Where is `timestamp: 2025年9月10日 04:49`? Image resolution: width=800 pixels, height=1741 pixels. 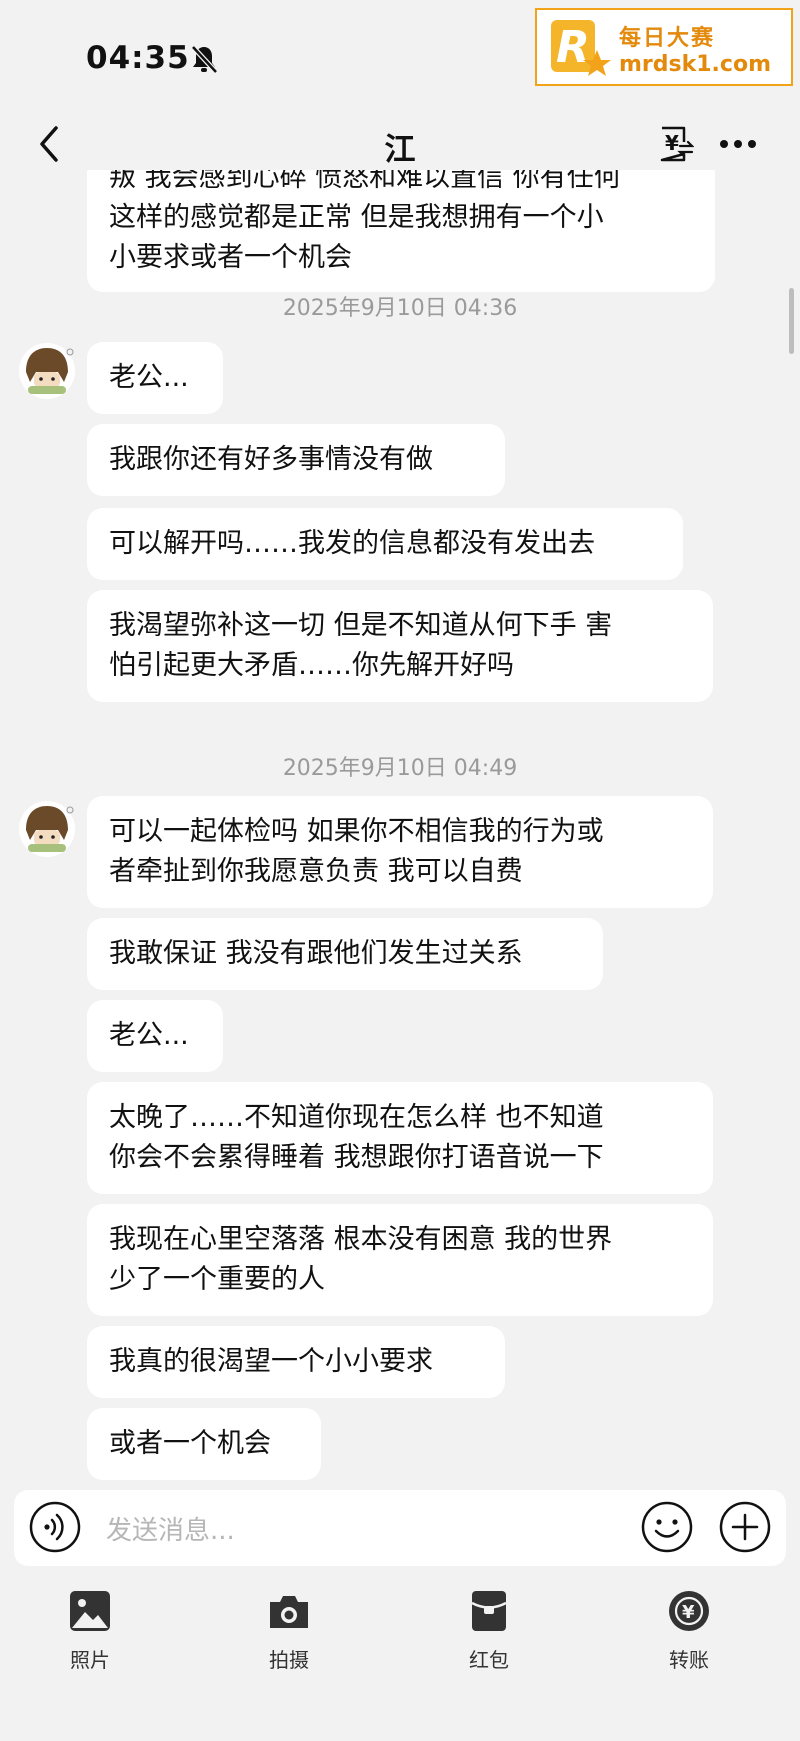
timestamp: 2025年9月10日 04:49 is located at coordinates (400, 768).